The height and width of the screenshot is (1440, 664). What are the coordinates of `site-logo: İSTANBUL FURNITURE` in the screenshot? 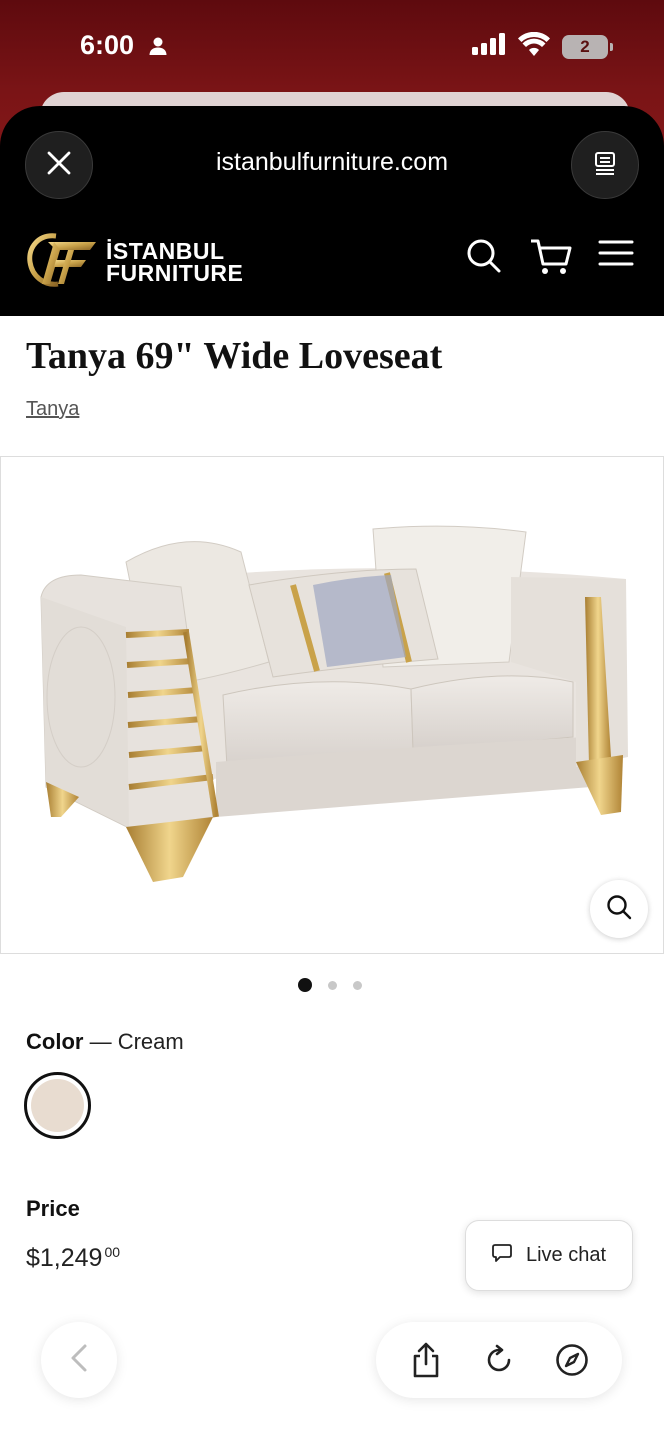 It's located at (134, 261).